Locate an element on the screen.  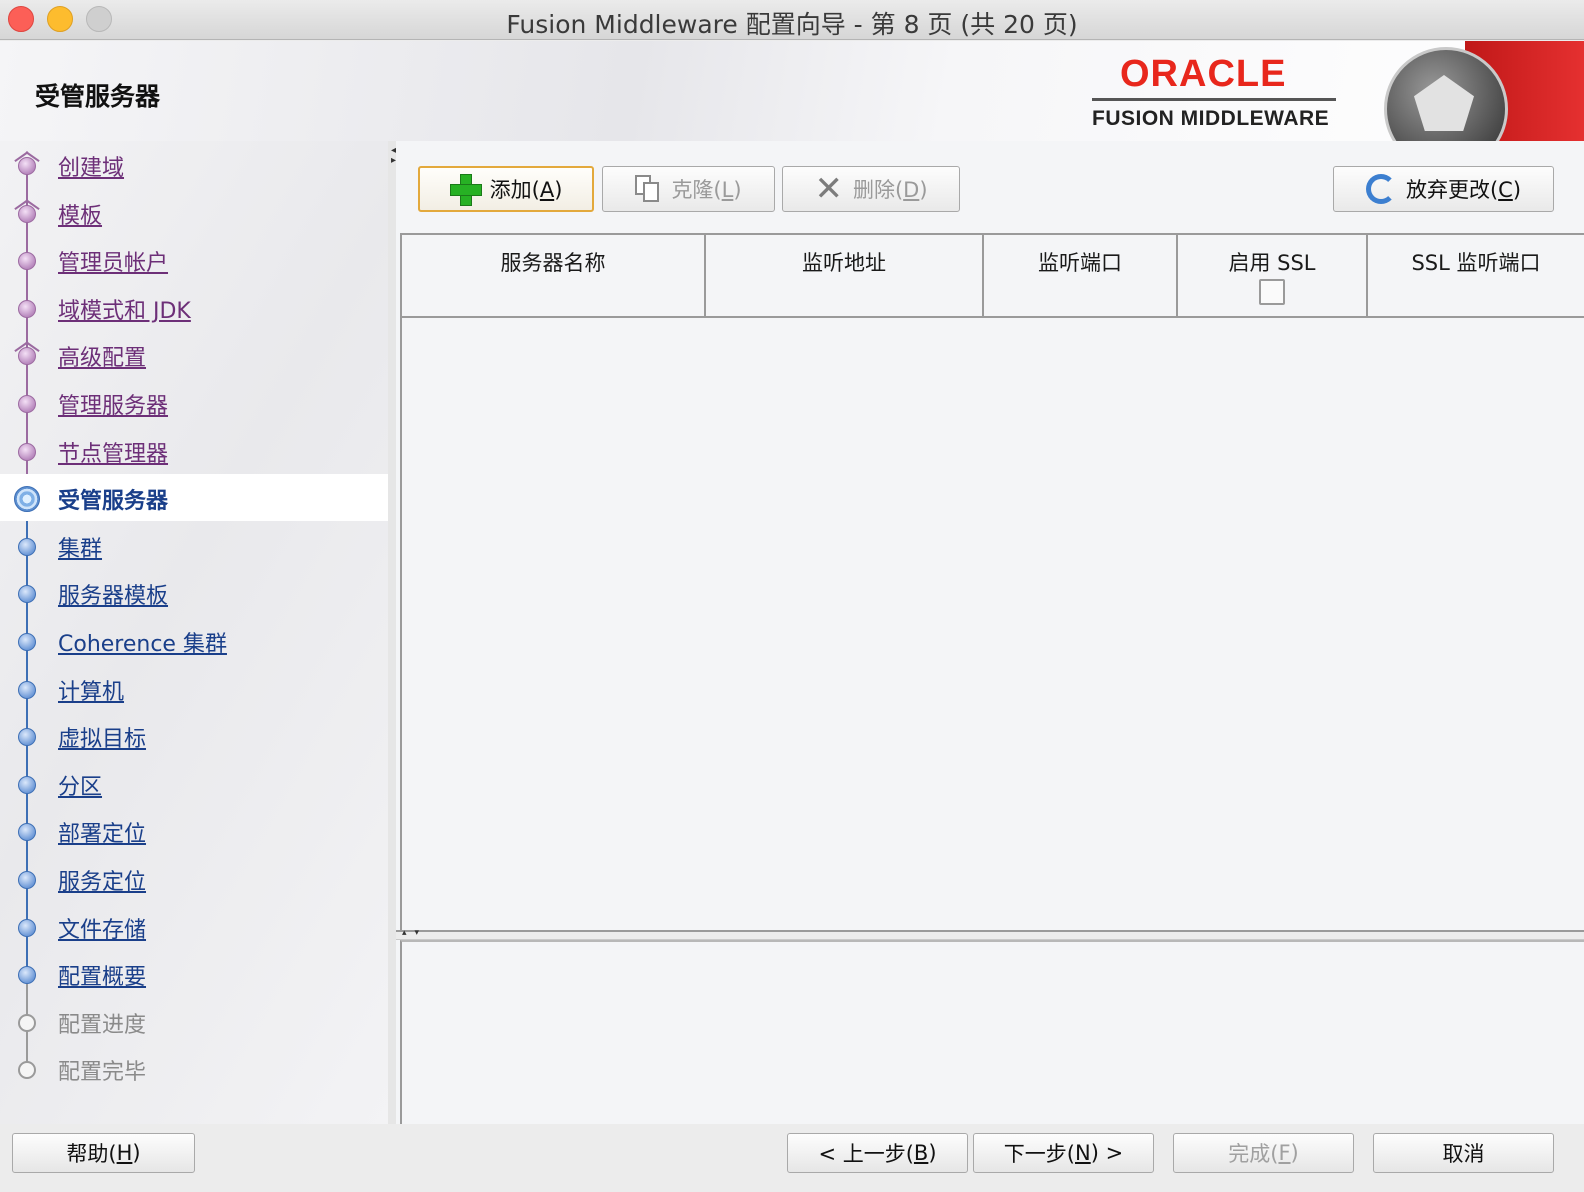
wizard-header: 受管服务器 ORACLE FUSION MIDDLEWARE is located at coordinates (792, 106).